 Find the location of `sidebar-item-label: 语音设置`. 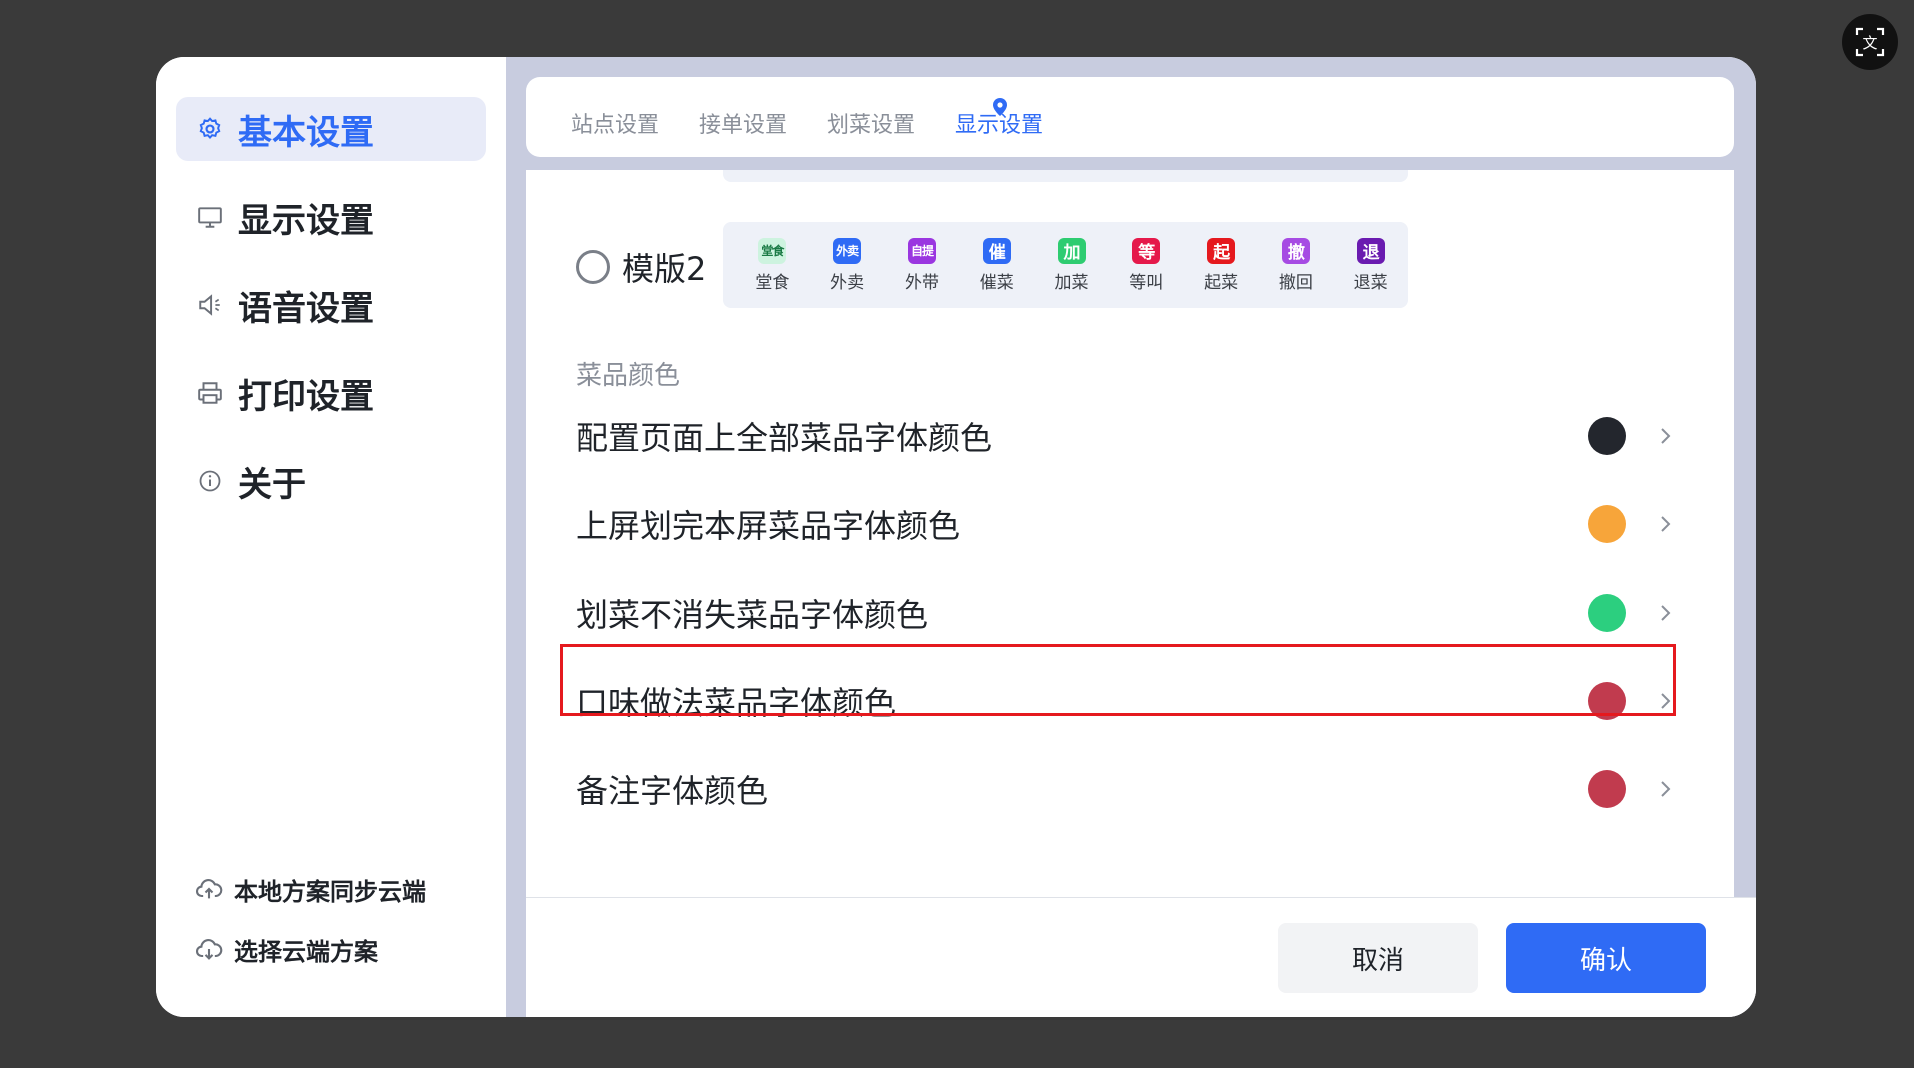

sidebar-item-label: 语音设置 is located at coordinates (306, 308).